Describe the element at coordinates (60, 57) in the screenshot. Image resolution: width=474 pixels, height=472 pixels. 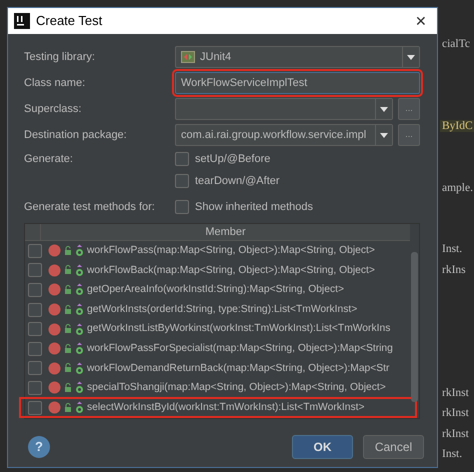
I see `field-label: Testing library:` at that location.